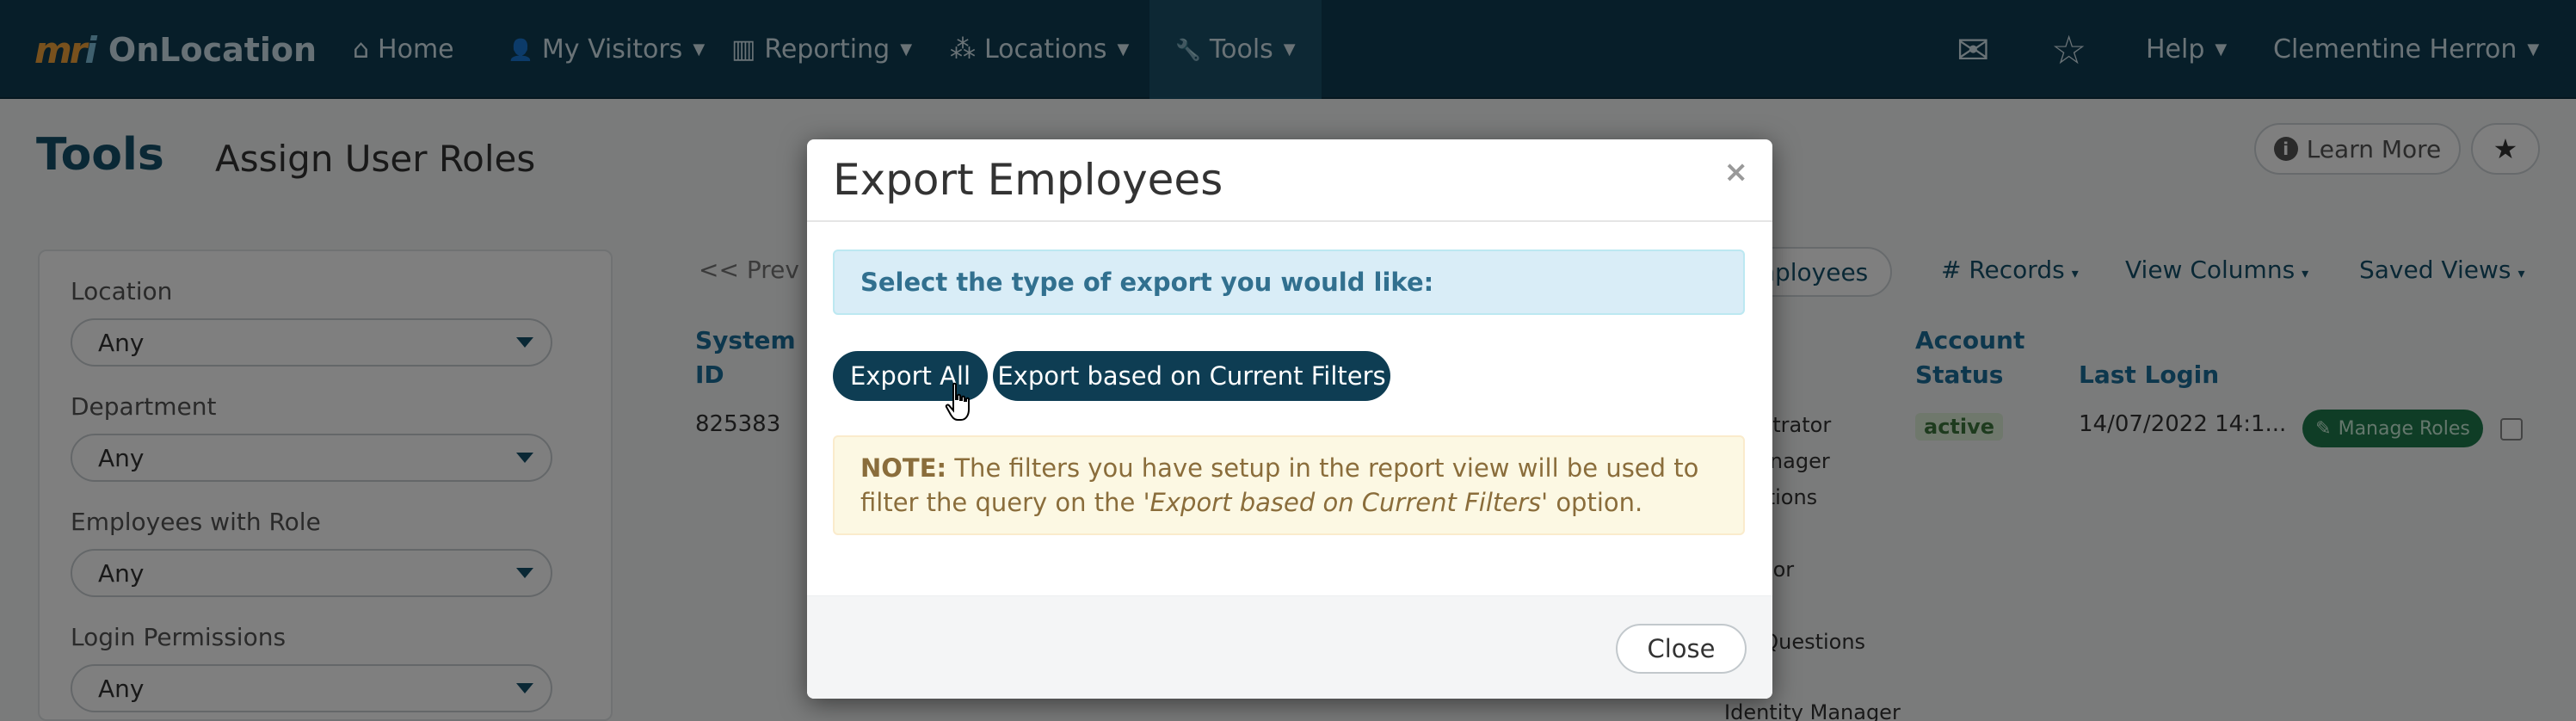 This screenshot has width=2576, height=721. What do you see at coordinates (904, 468) in the screenshot?
I see `note-label: NOTE:` at bounding box center [904, 468].